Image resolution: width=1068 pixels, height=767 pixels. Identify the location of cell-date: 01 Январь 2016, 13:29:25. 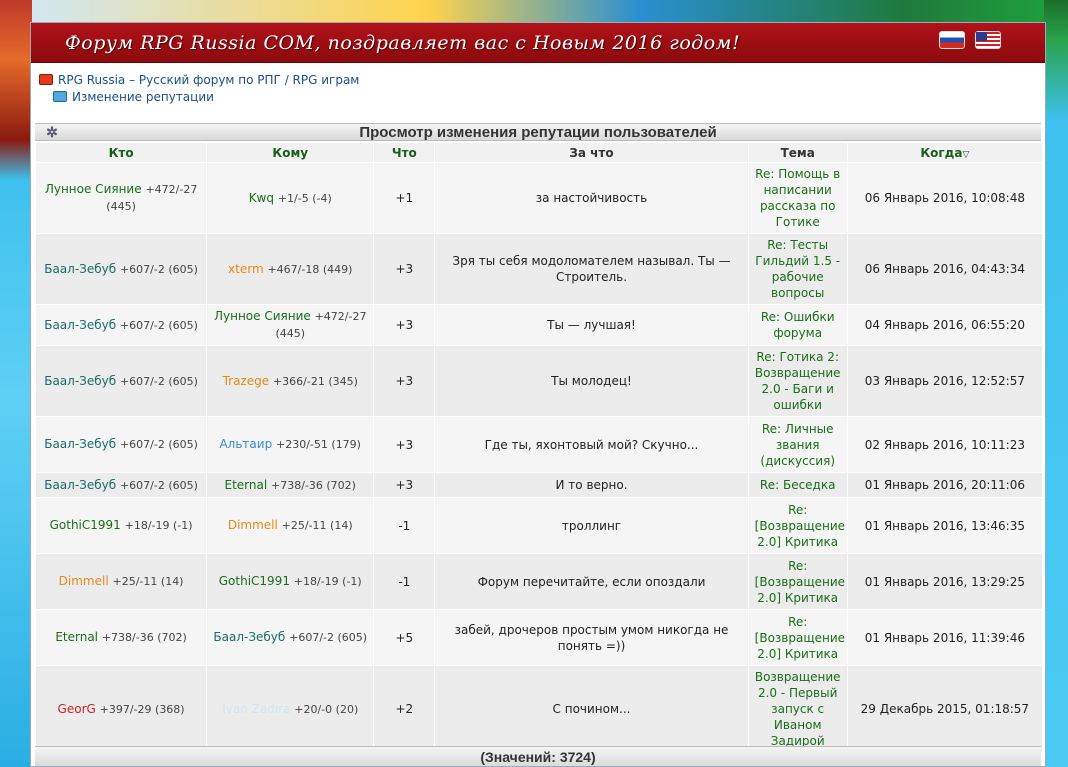
(944, 581).